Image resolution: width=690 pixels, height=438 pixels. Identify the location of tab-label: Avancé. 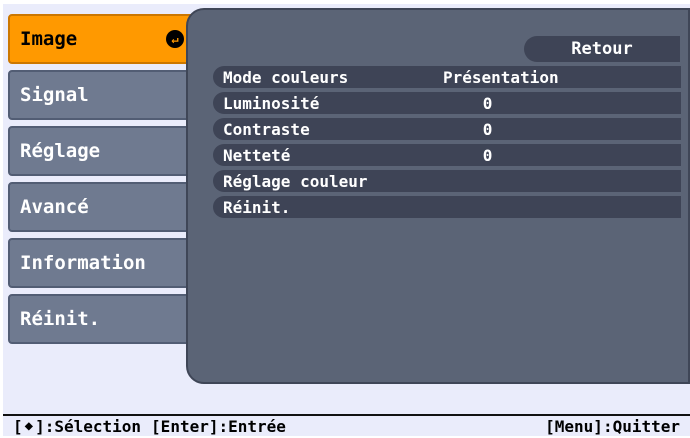
(54, 207).